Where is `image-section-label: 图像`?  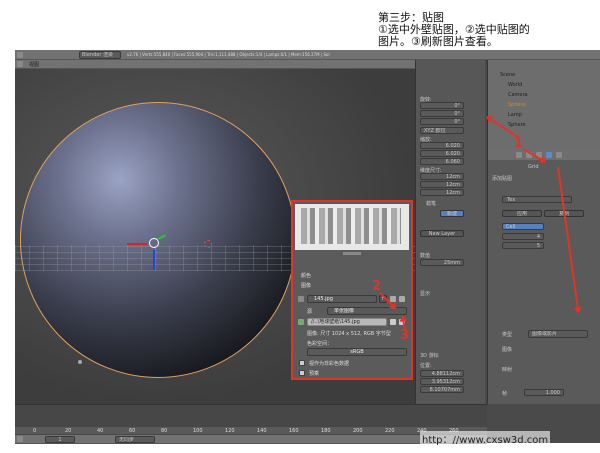
image-section-label: 图像 is located at coordinates (507, 349).